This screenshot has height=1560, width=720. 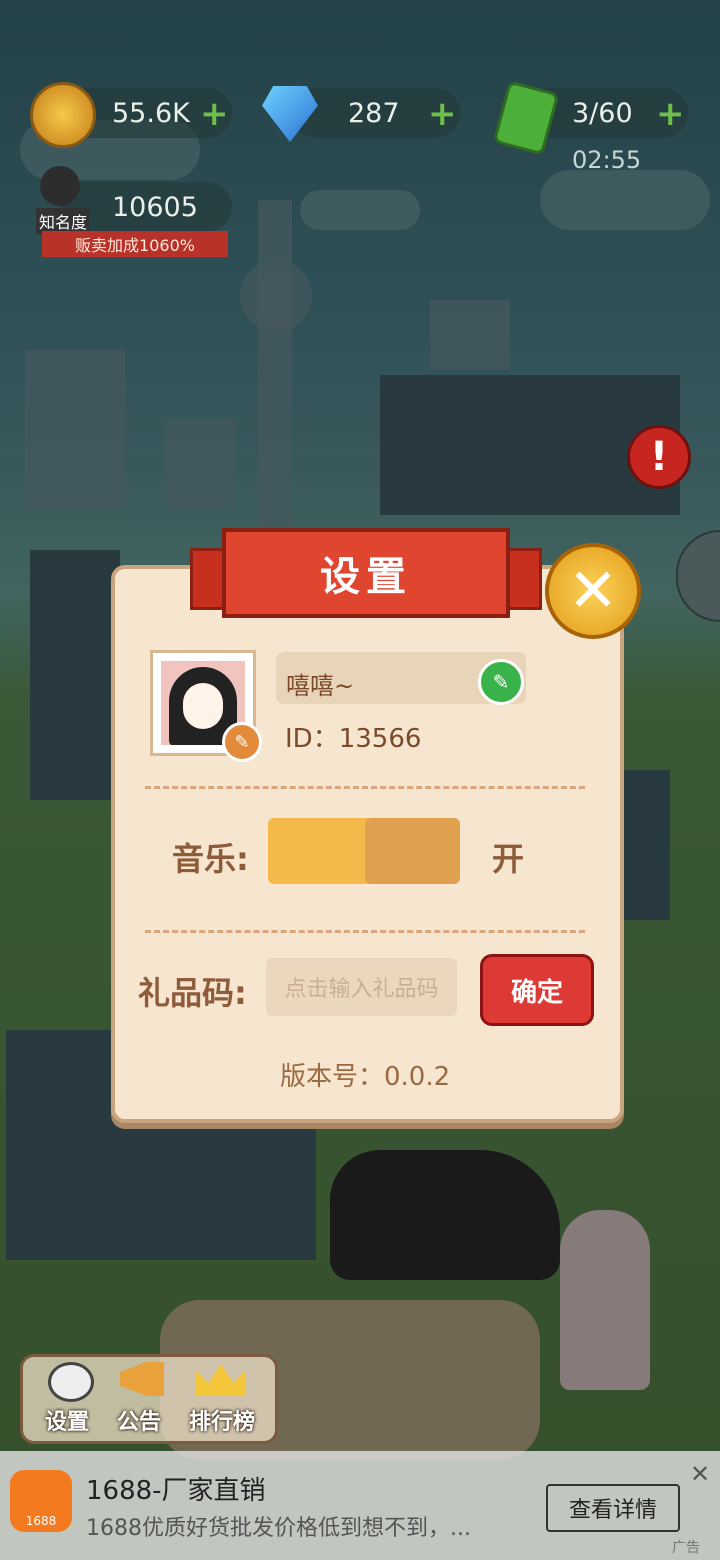 What do you see at coordinates (214, 114) in the screenshot?
I see `add-gold-button: +` at bounding box center [214, 114].